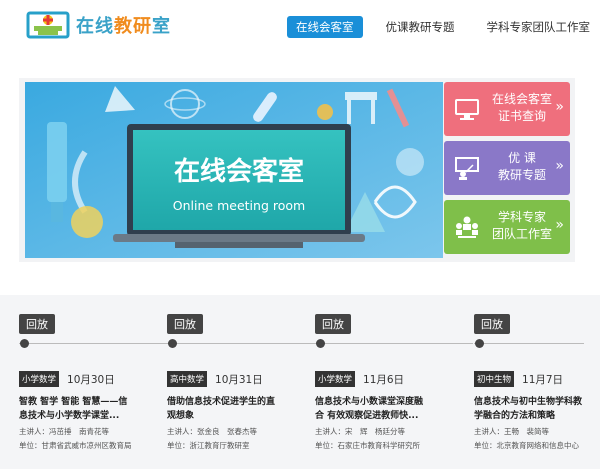 The width and height of the screenshot is (600, 469). What do you see at coordinates (384, 379) in the screenshot?
I see `event-date: 11月6日` at bounding box center [384, 379].